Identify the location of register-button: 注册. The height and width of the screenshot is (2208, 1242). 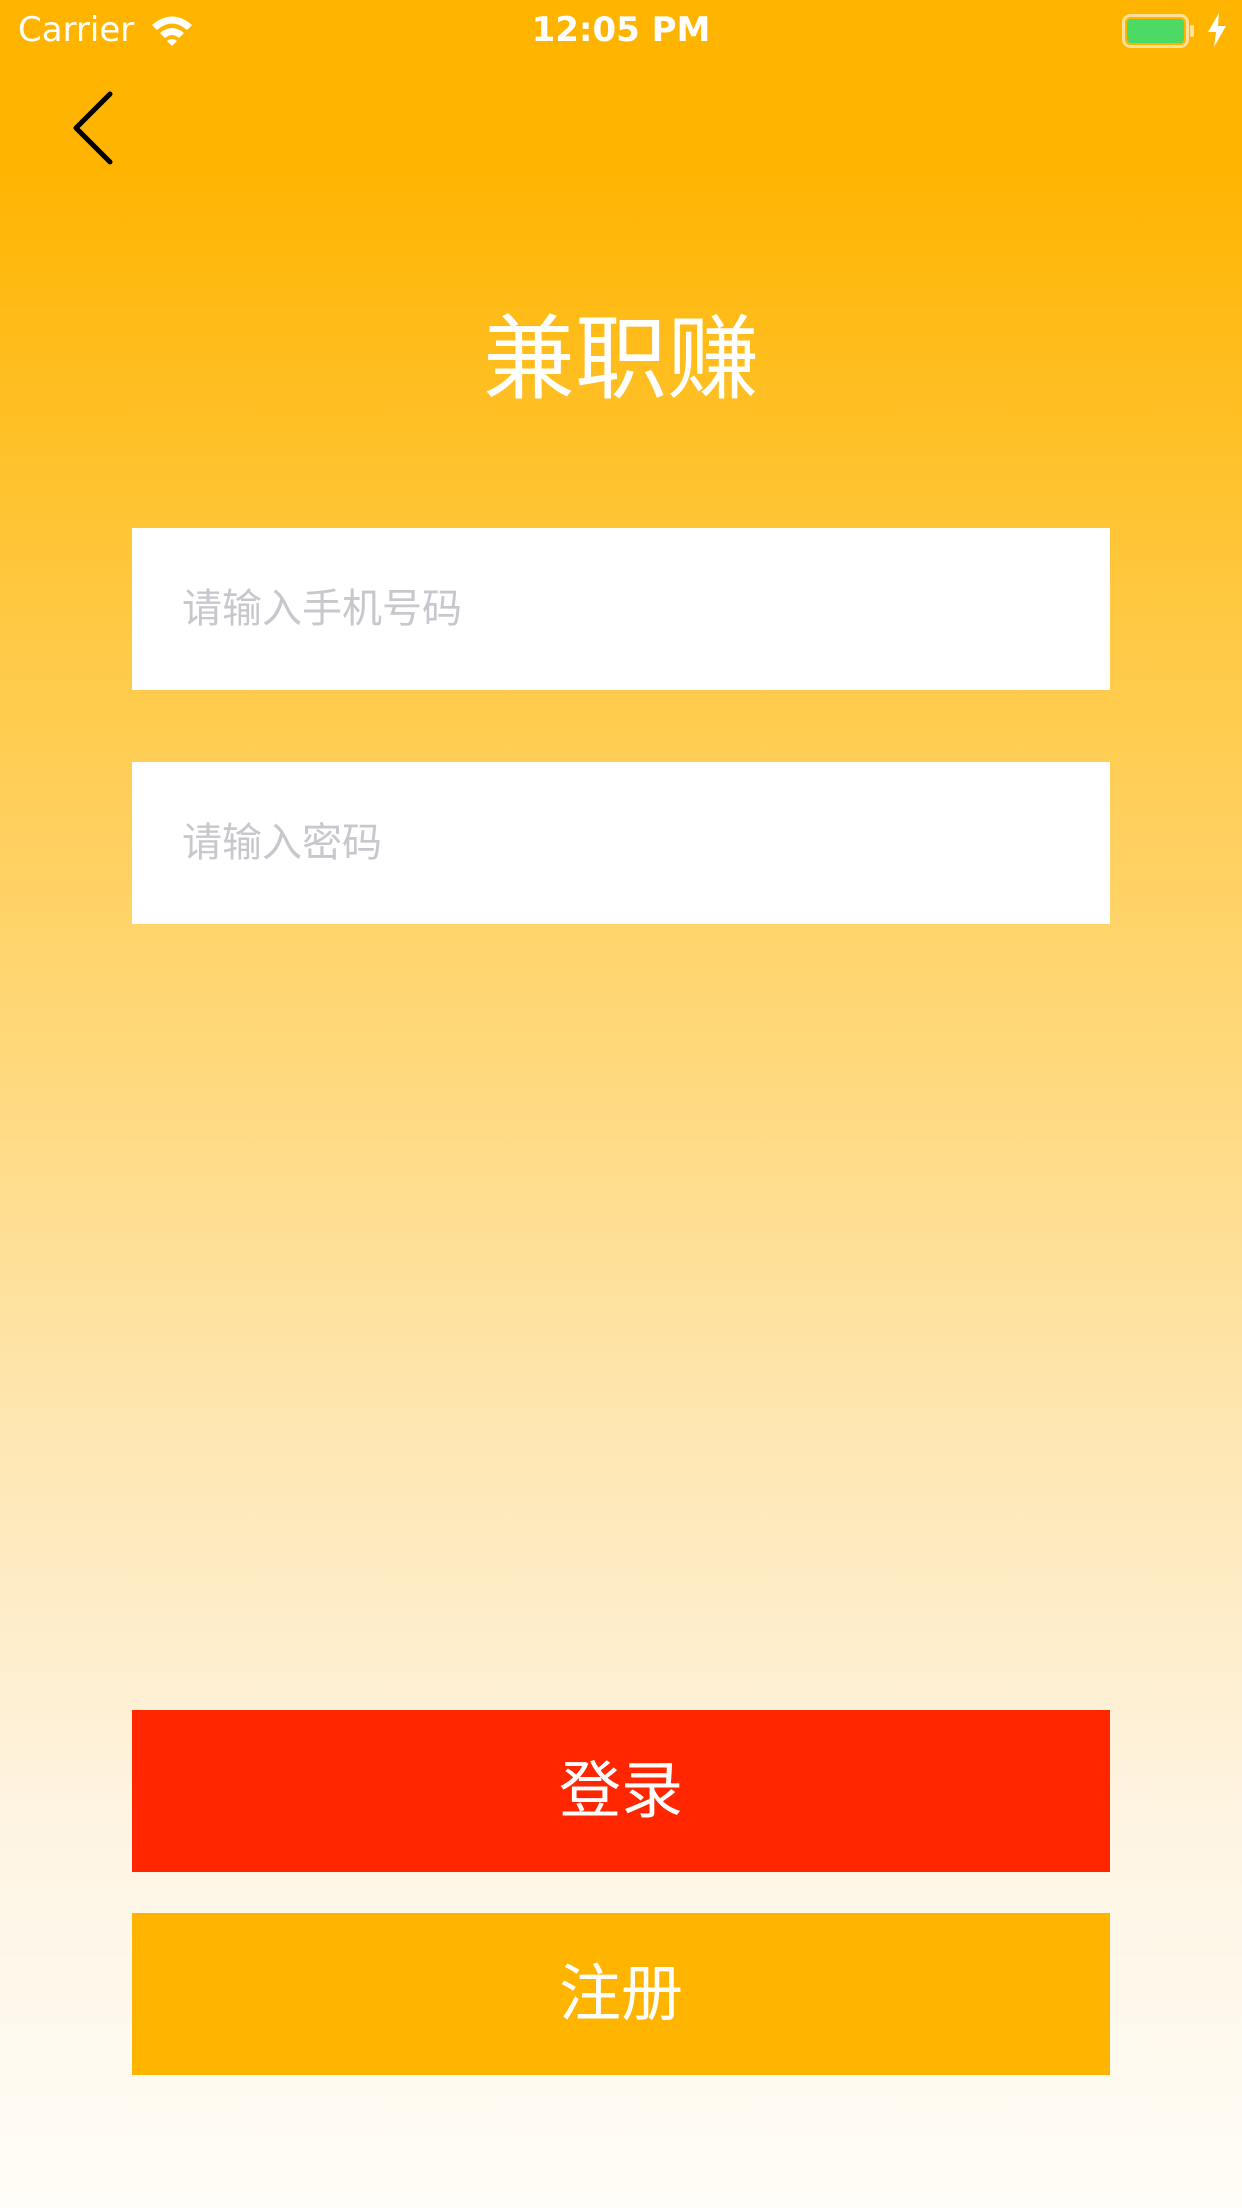
(621, 1994).